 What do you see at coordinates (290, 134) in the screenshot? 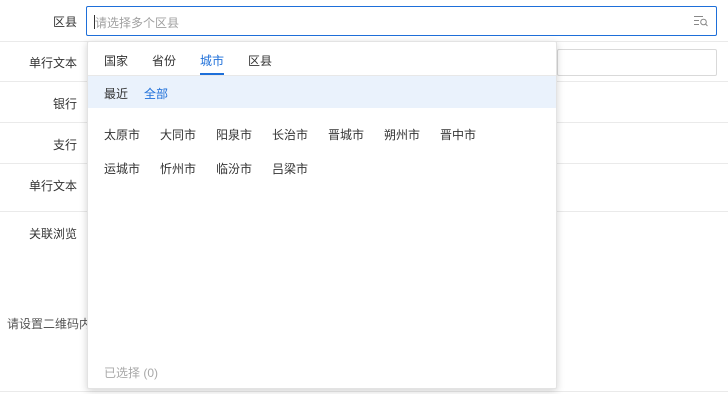
I see `city-option: 长治市` at bounding box center [290, 134].